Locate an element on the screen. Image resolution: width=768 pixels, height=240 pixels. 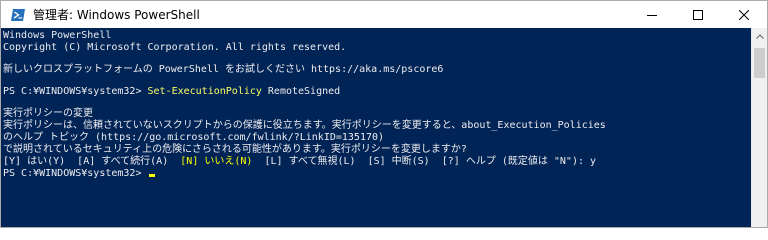
minimize-icon is located at coordinates (652, 15).